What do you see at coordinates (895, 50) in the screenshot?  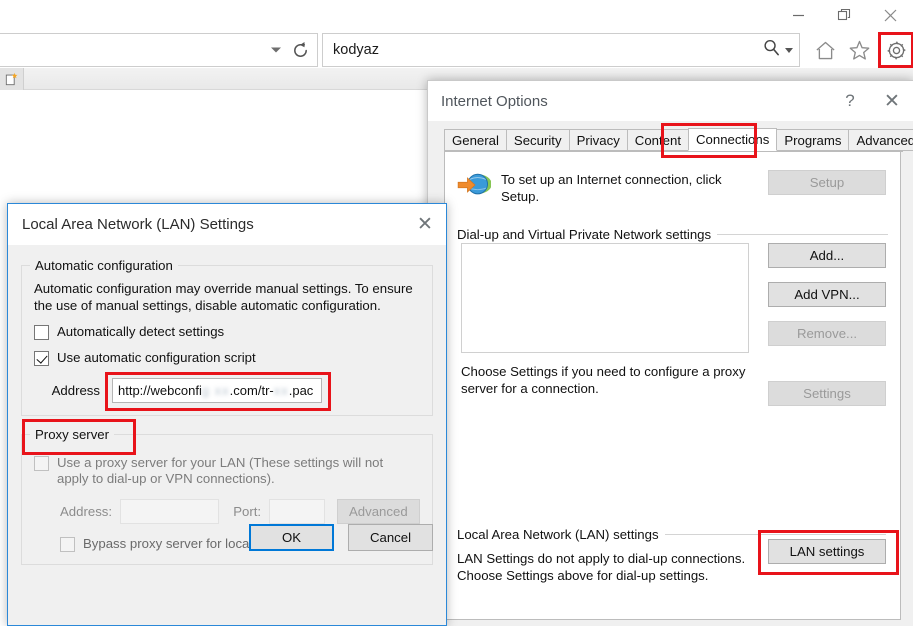 I see `gear-icon` at bounding box center [895, 50].